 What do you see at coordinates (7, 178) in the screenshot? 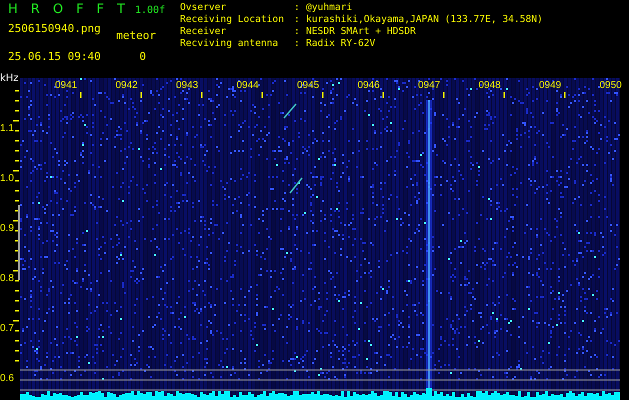
I see `y-axis-label: 1.0` at bounding box center [7, 178].